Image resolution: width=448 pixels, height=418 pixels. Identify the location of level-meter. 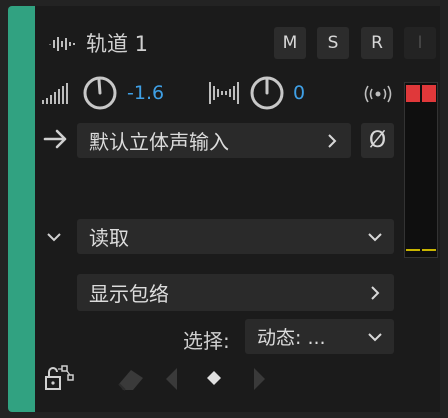
(421, 170).